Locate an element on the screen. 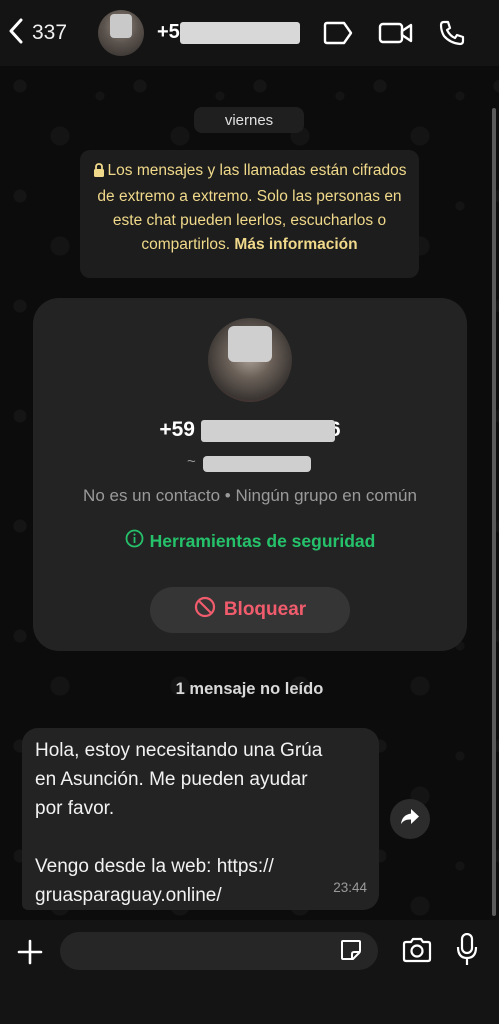  message-line: Hola, estoy necesitando una Grúa is located at coordinates (179, 750).